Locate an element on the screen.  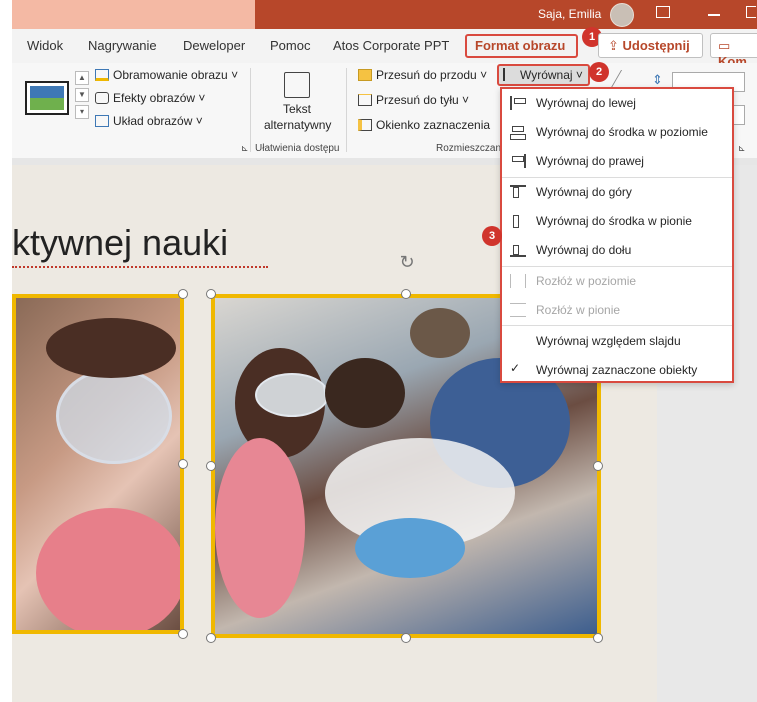
menu-item-align-top: Wyrównaj do góry is located at coordinates (617, 192).